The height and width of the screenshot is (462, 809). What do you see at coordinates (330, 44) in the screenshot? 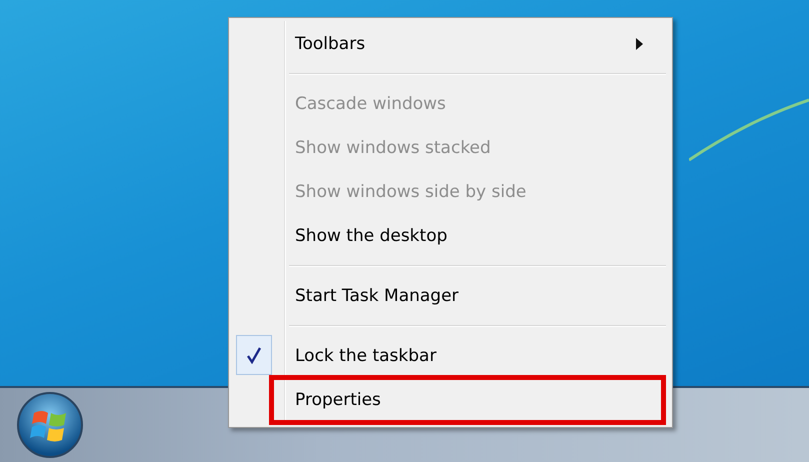
I see `menu-item: Toolbars` at bounding box center [330, 44].